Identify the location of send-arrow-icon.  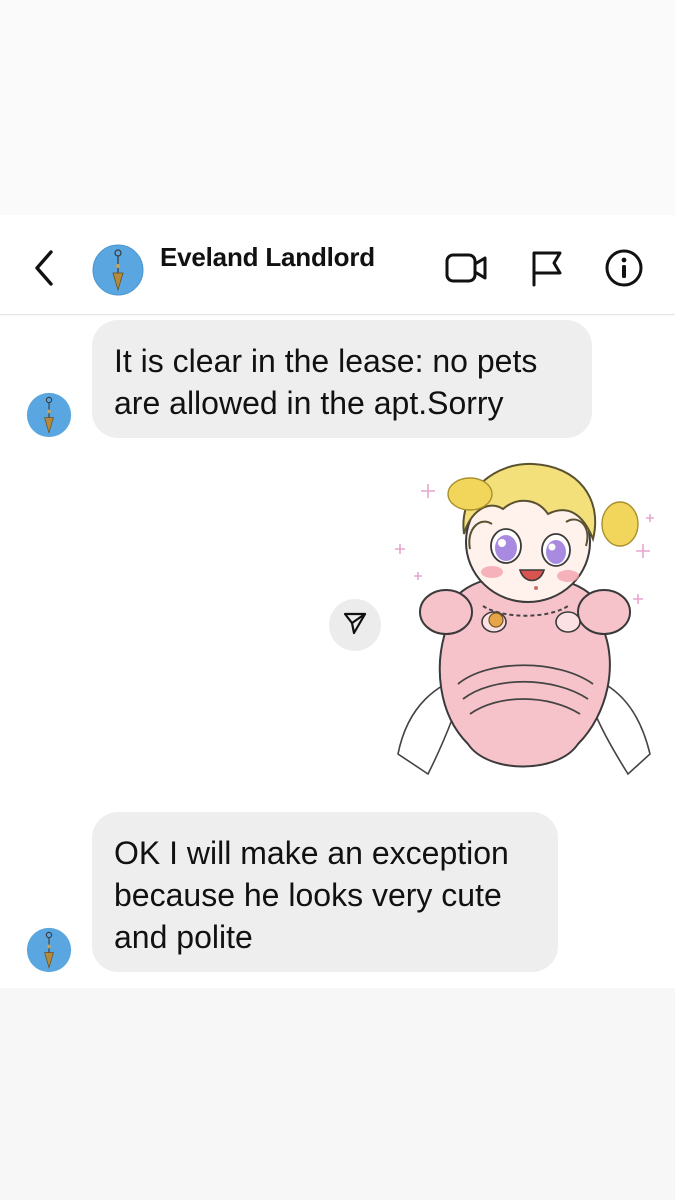
(355, 625).